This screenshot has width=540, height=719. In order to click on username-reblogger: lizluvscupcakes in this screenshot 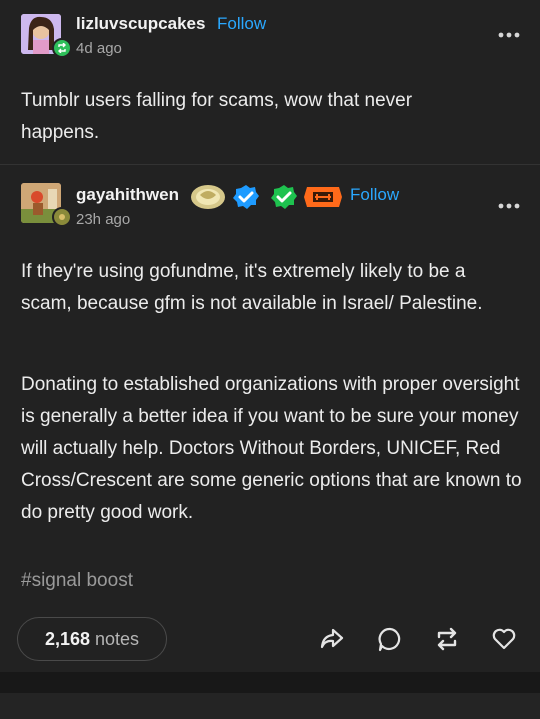, I will do `click(140, 24)`.